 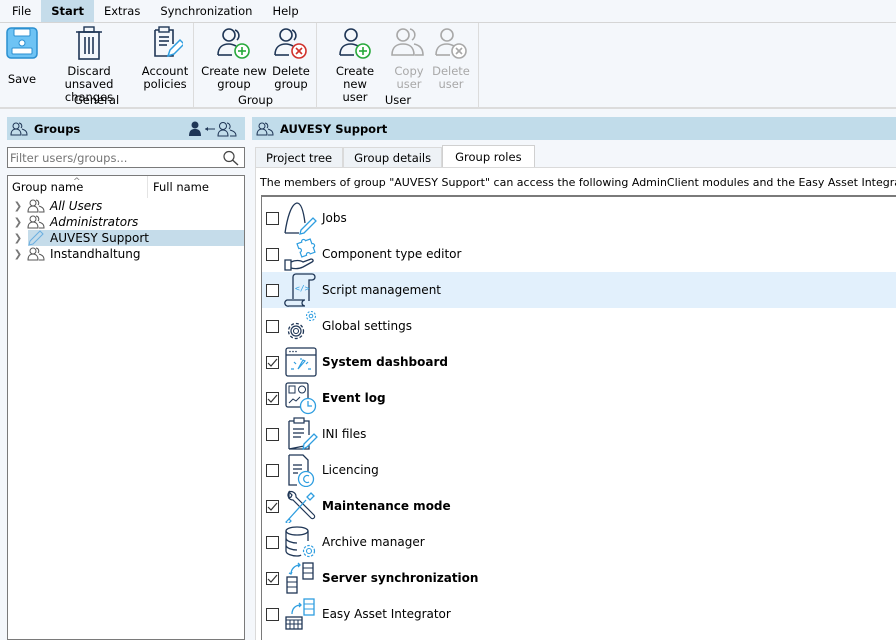 I want to click on filter-box, so click(x=126, y=157).